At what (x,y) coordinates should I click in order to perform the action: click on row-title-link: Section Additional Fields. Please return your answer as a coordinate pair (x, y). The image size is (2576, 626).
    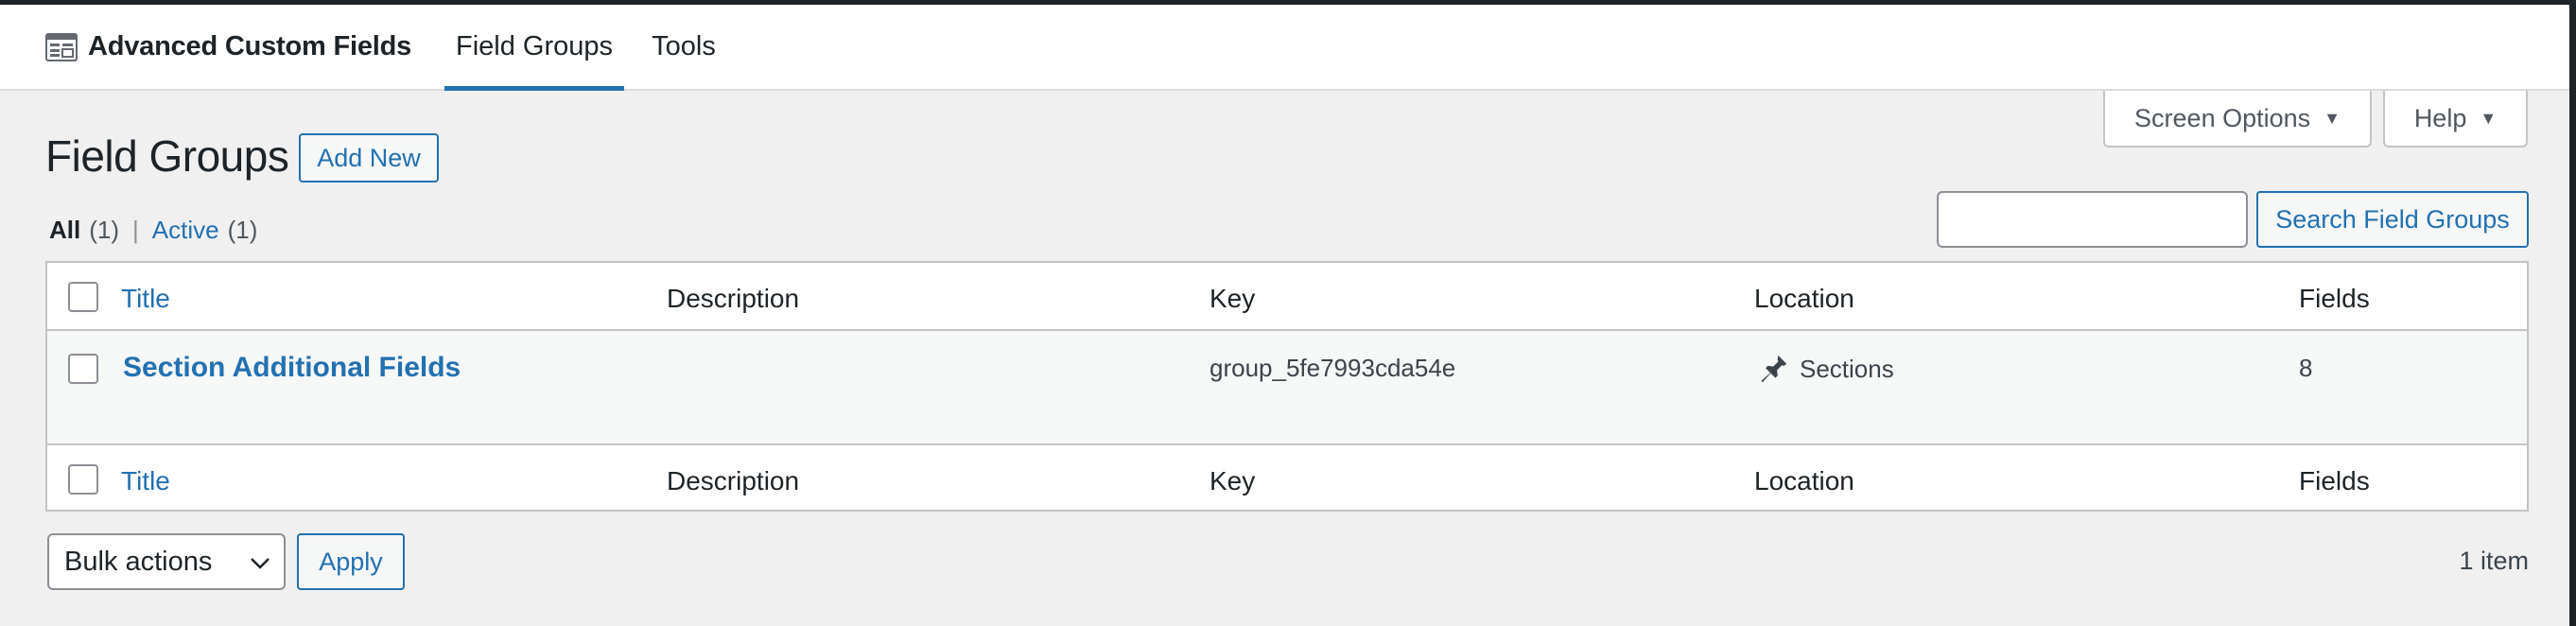
    Looking at the image, I should click on (292, 368).